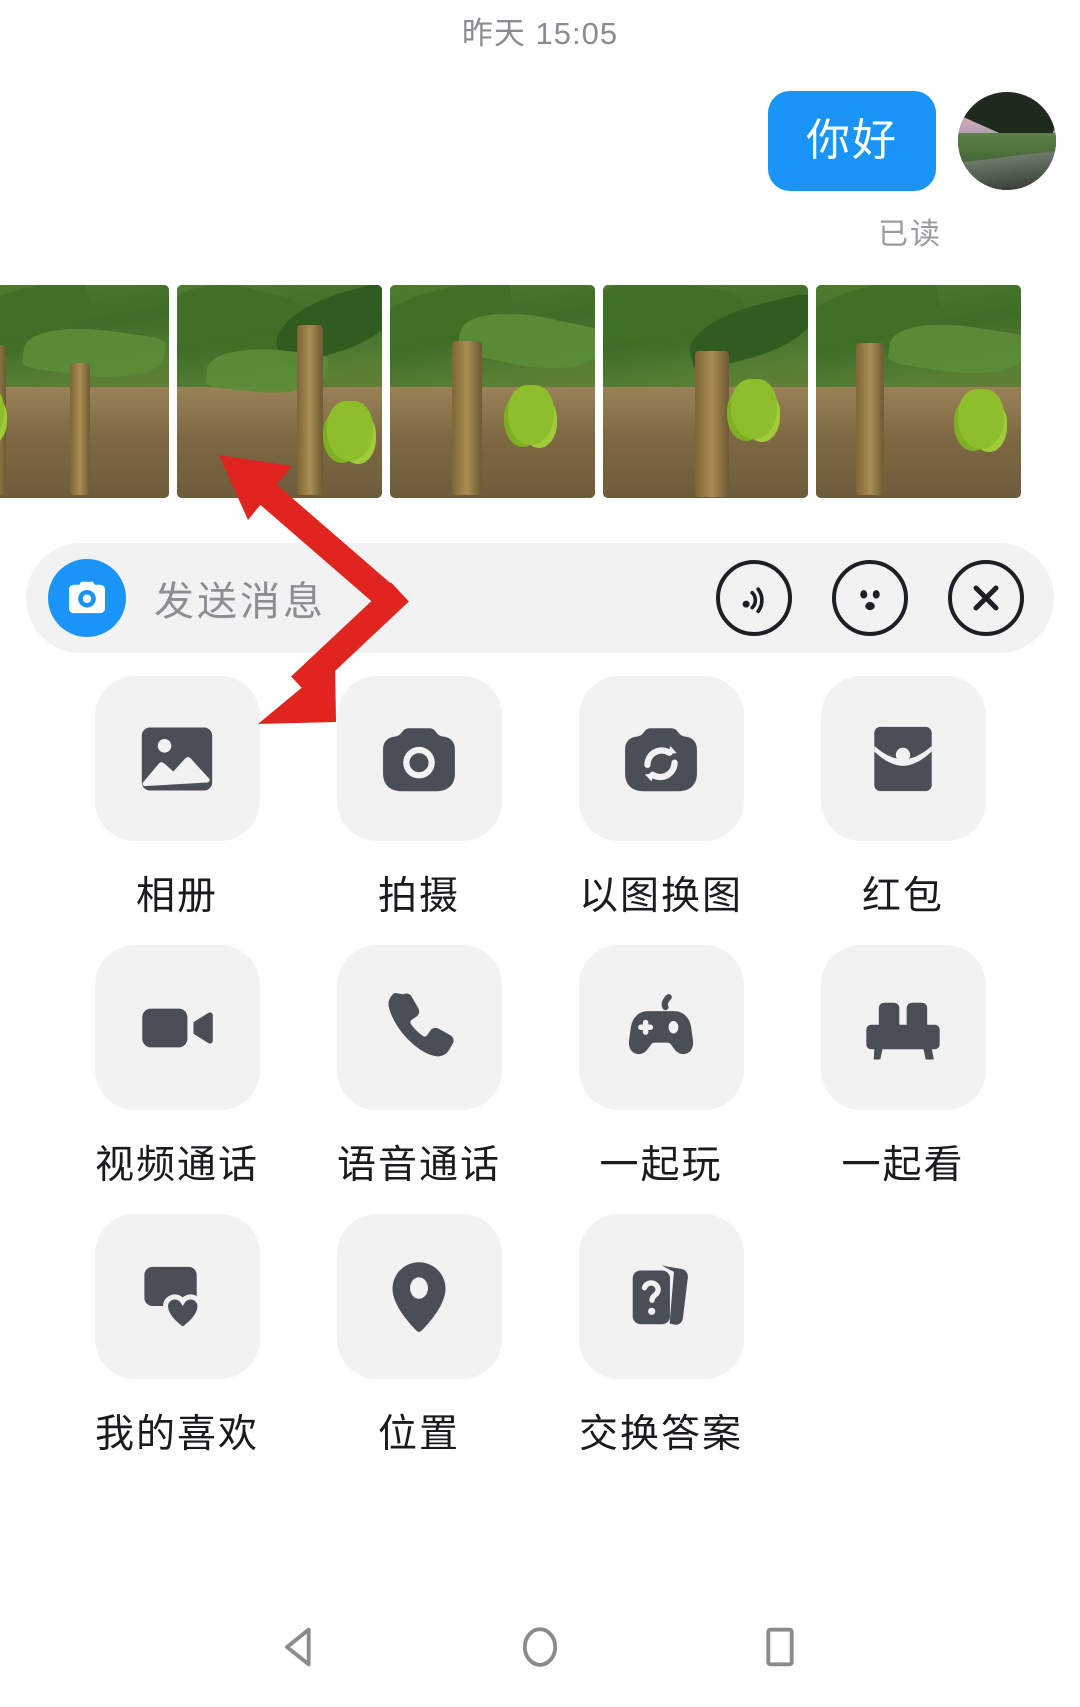 The width and height of the screenshot is (1080, 1707). What do you see at coordinates (173, 1299) in the screenshot?
I see `heart-favorite-icon` at bounding box center [173, 1299].